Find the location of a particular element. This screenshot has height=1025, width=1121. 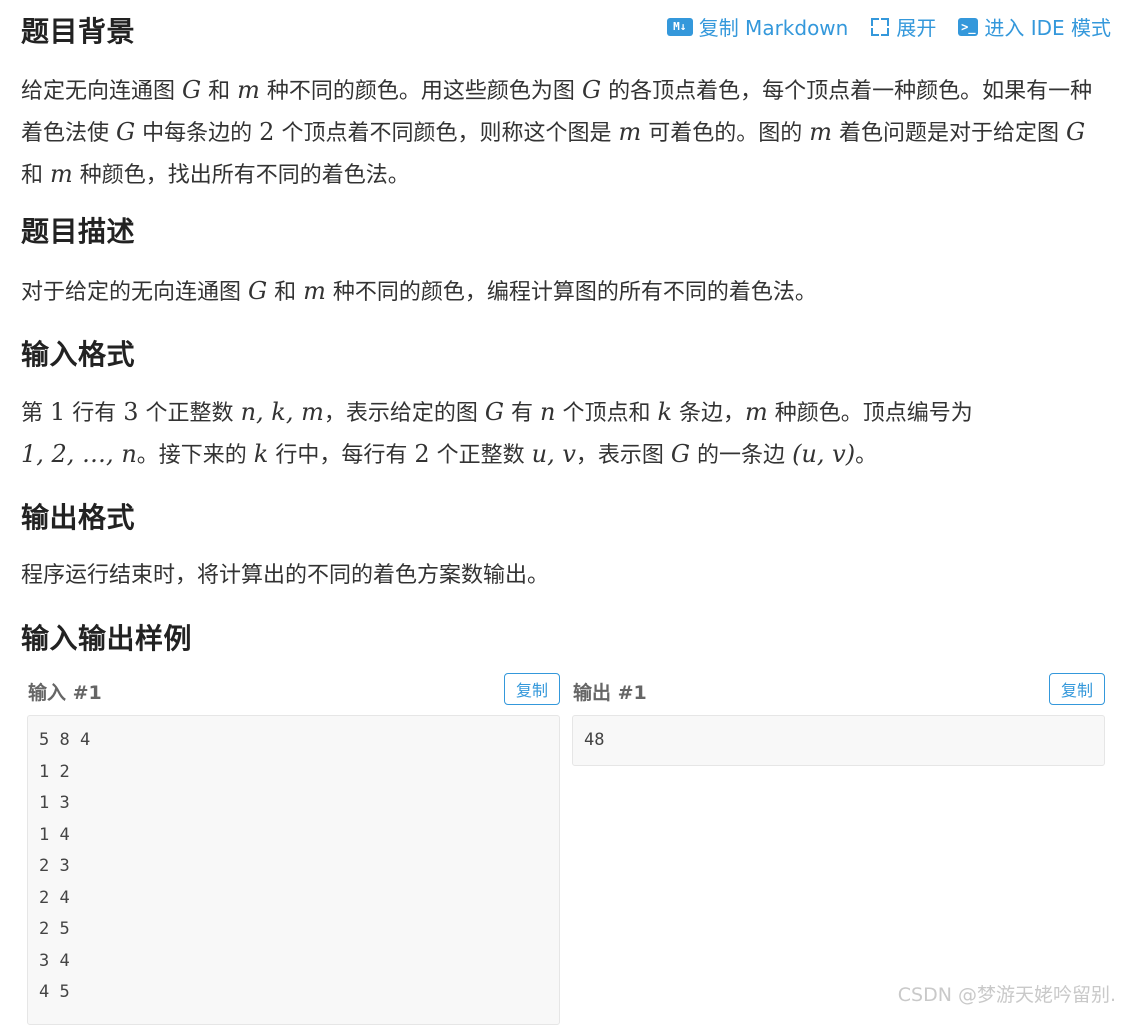

text-fragment: 。接下来的 is located at coordinates (195, 455).